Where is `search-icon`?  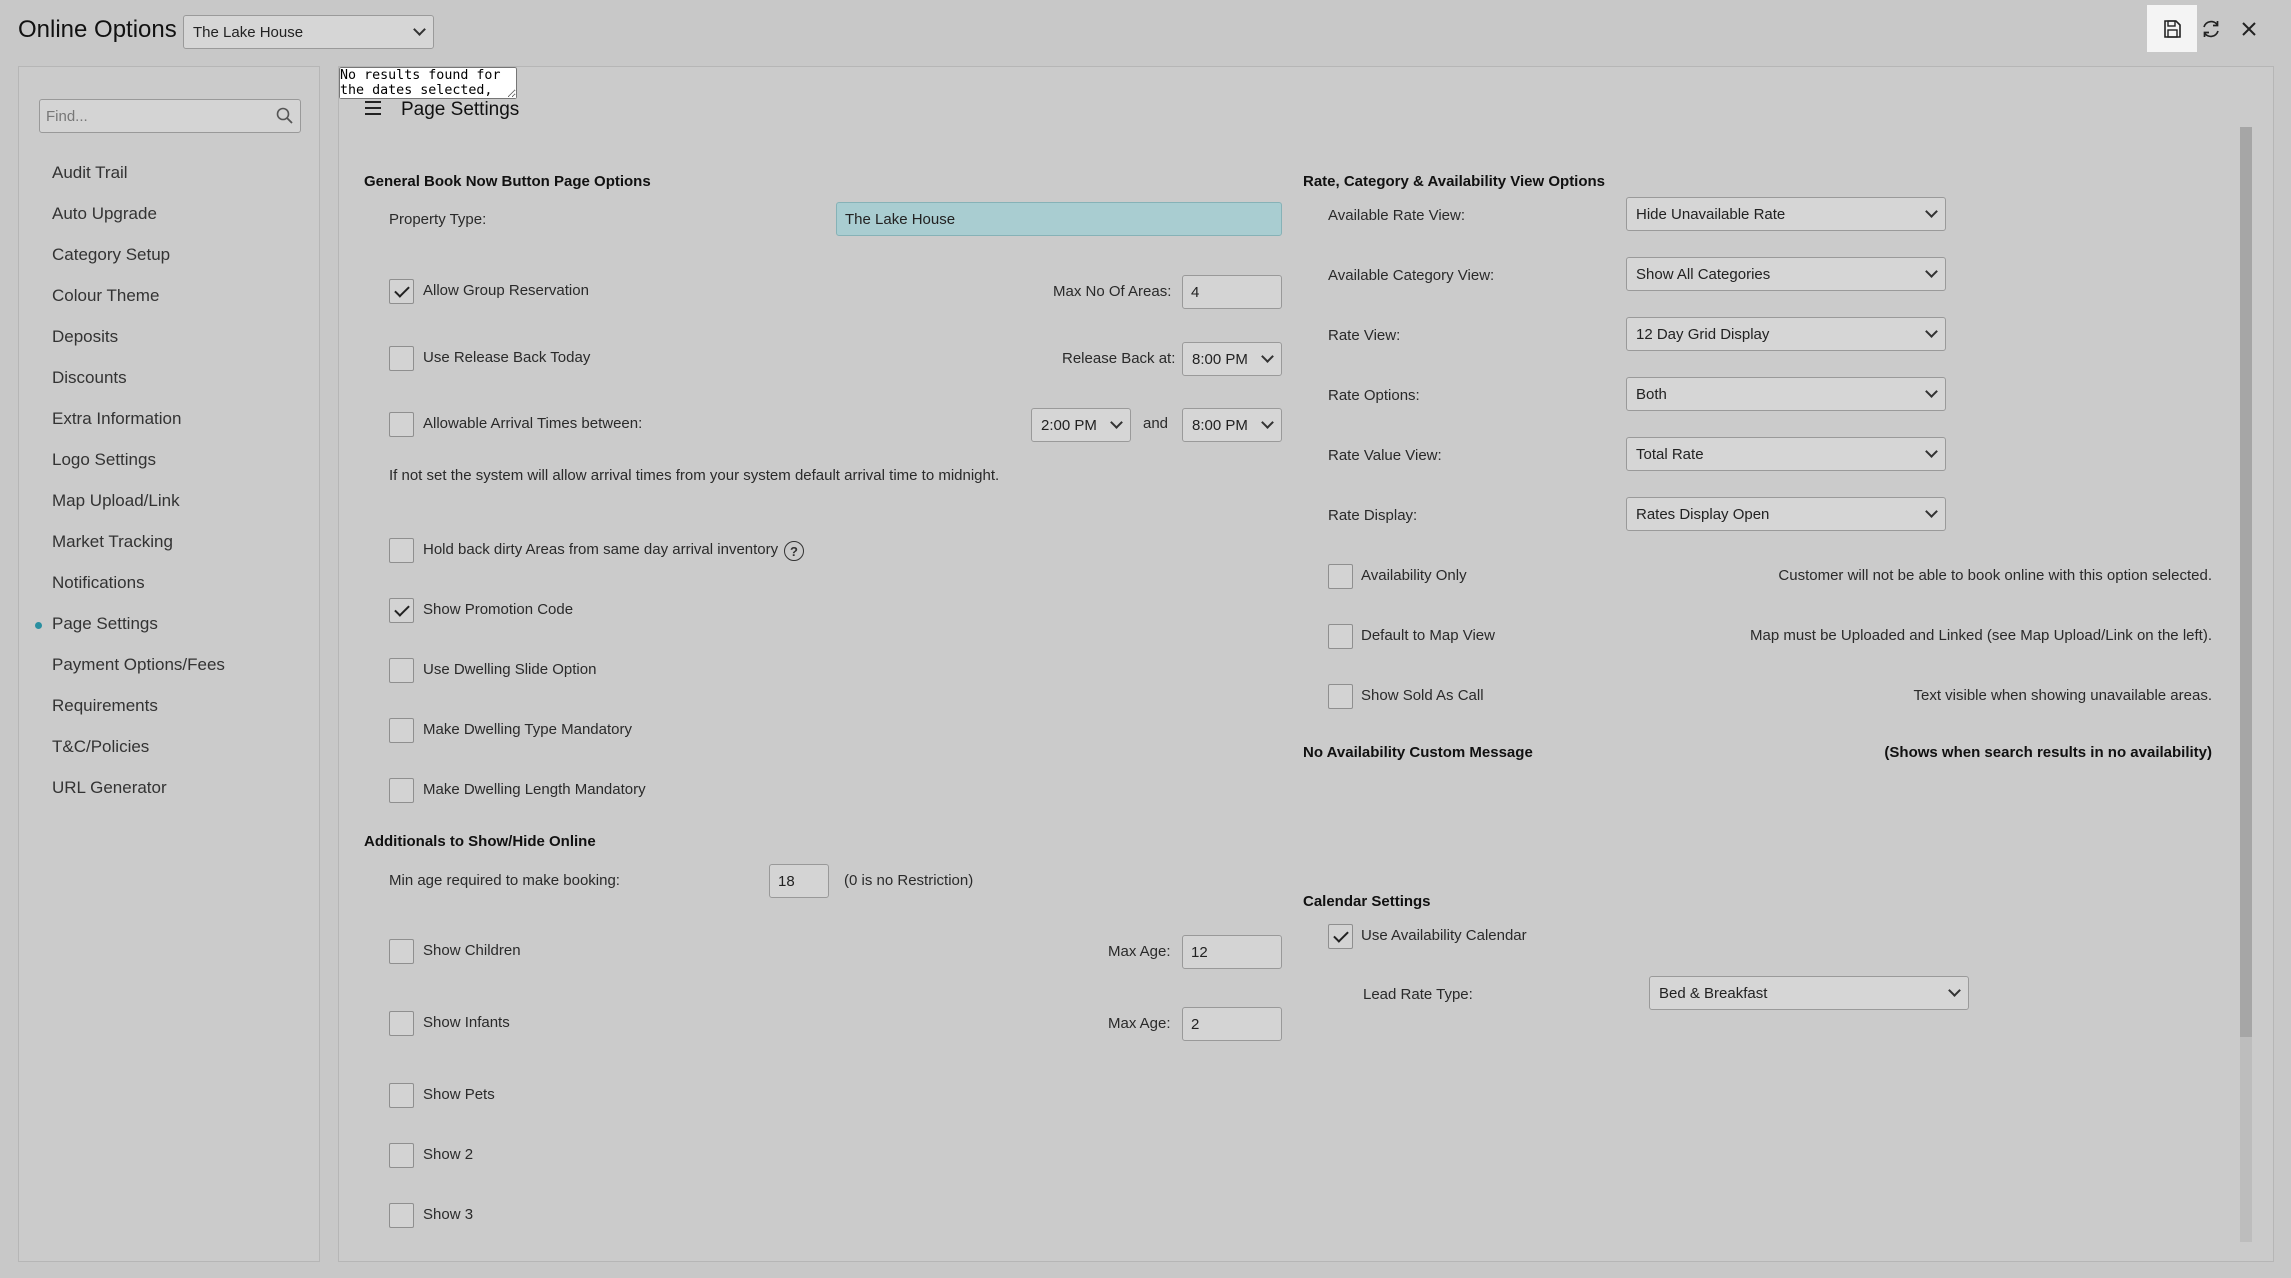 search-icon is located at coordinates (285, 116).